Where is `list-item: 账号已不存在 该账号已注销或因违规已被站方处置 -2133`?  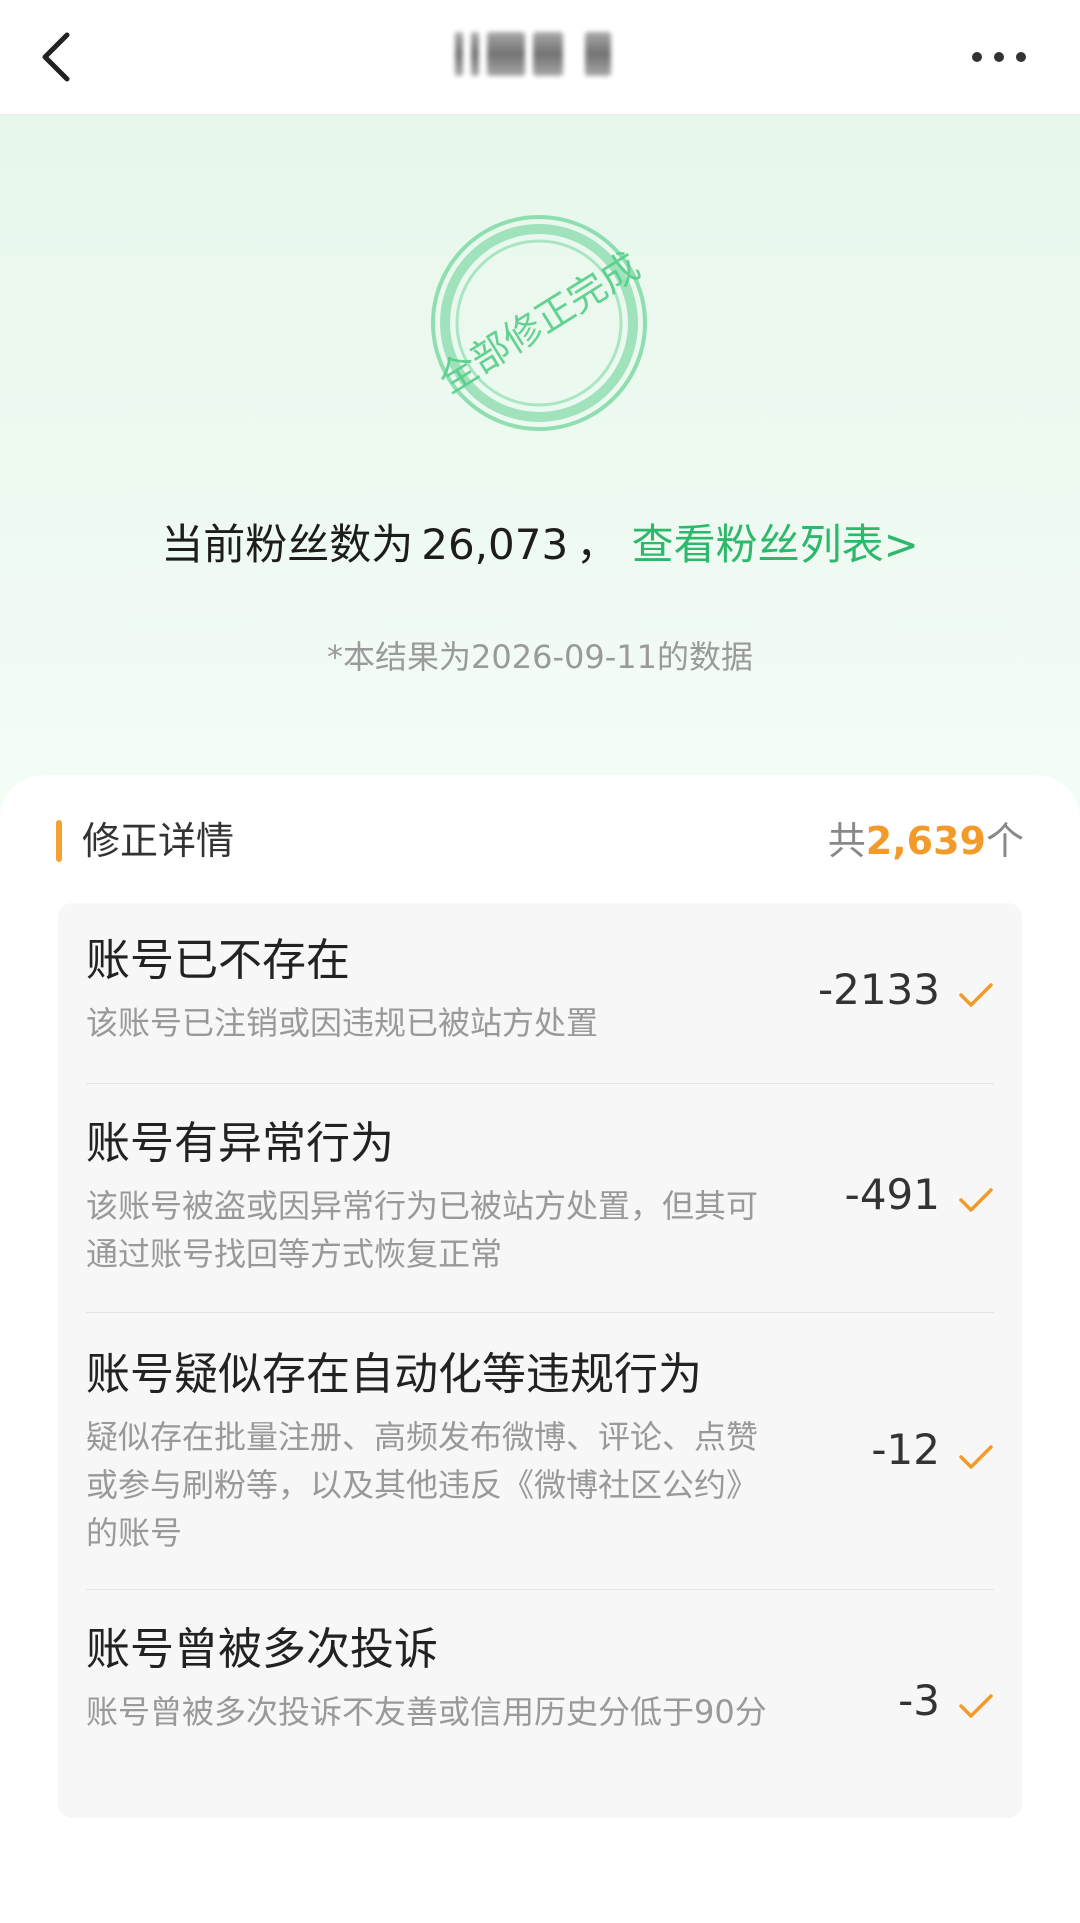 list-item: 账号已不存在 该账号已注销或因违规已被站方处置 -2133 is located at coordinates (540, 993).